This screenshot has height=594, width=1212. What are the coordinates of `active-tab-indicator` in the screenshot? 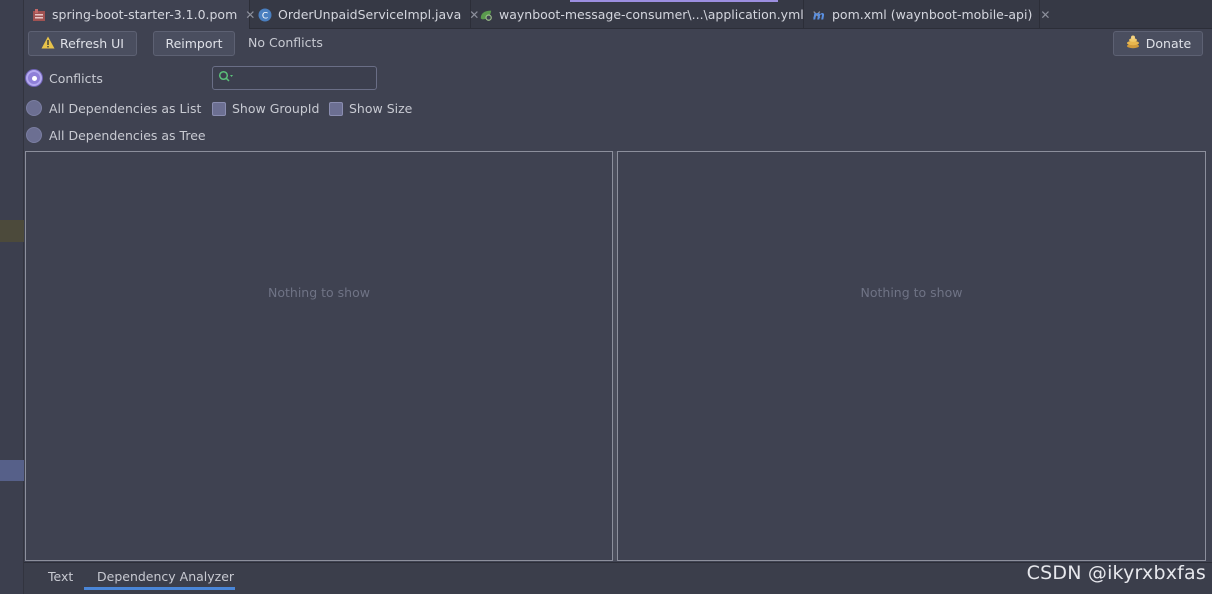 It's located at (159, 588).